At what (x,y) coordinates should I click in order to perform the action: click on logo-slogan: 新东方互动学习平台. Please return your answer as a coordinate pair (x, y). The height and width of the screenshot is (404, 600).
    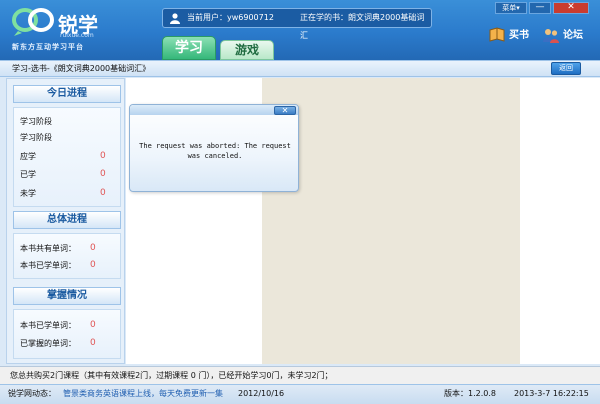
    Looking at the image, I should click on (48, 47).